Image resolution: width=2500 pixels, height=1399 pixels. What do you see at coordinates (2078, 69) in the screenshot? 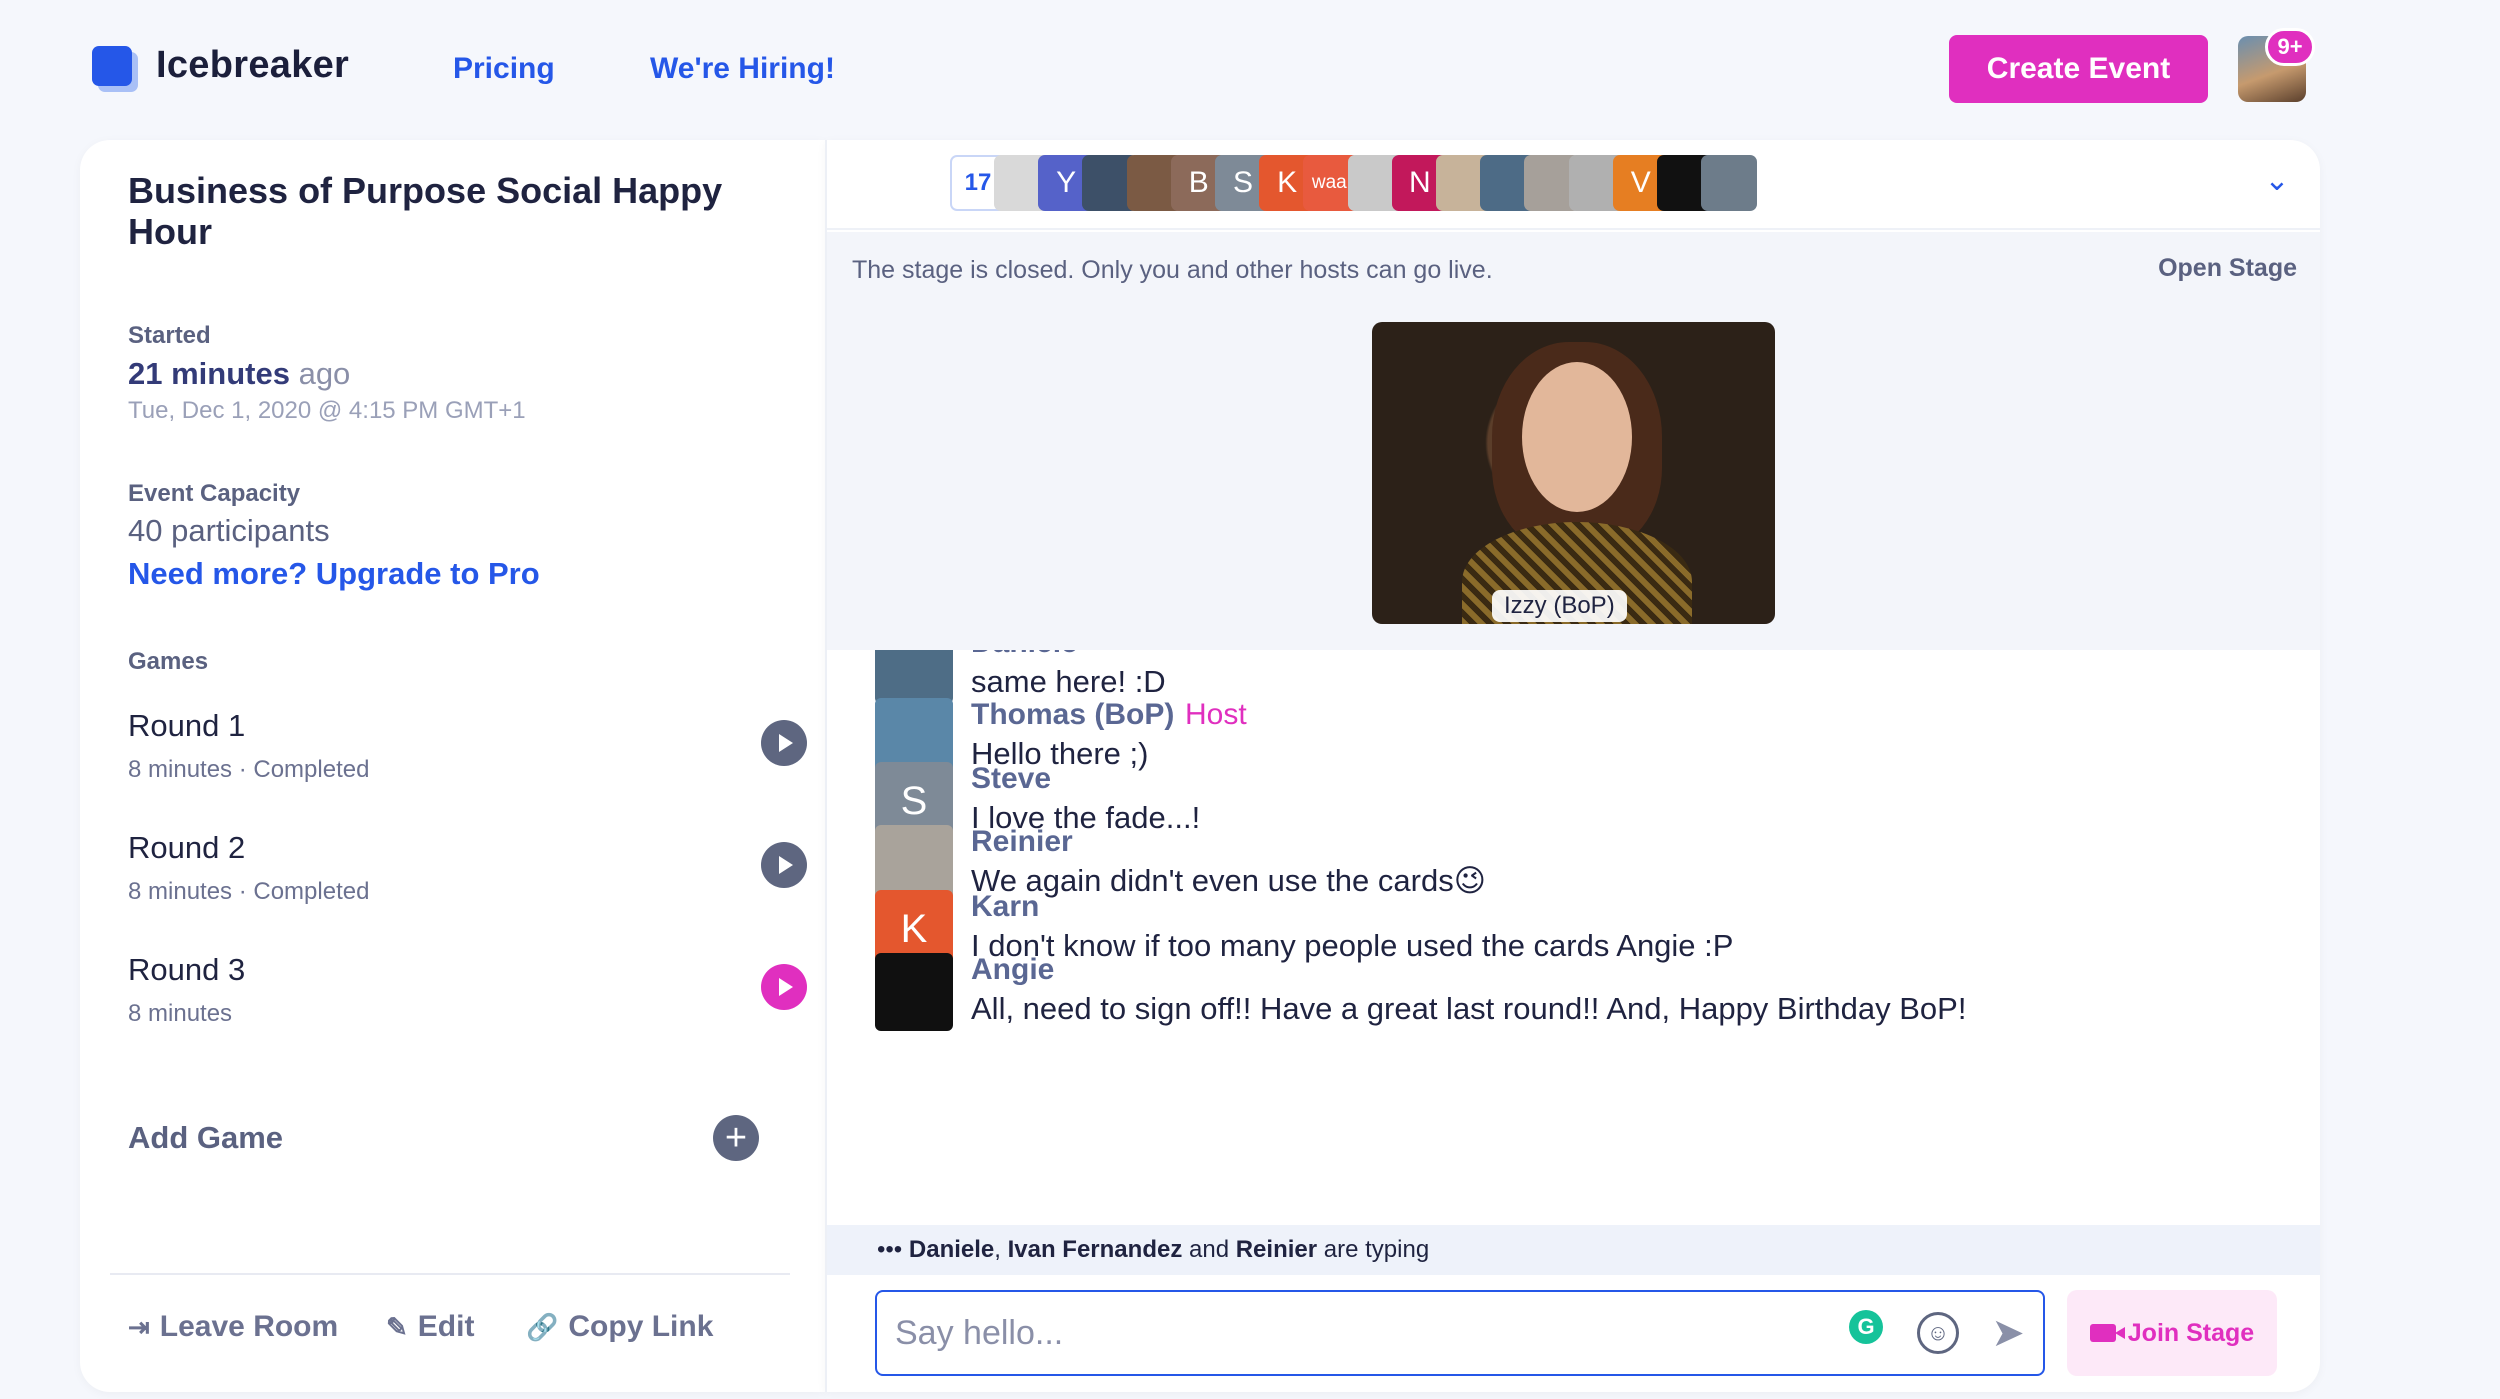
I see `create-event-button: Create Event` at bounding box center [2078, 69].